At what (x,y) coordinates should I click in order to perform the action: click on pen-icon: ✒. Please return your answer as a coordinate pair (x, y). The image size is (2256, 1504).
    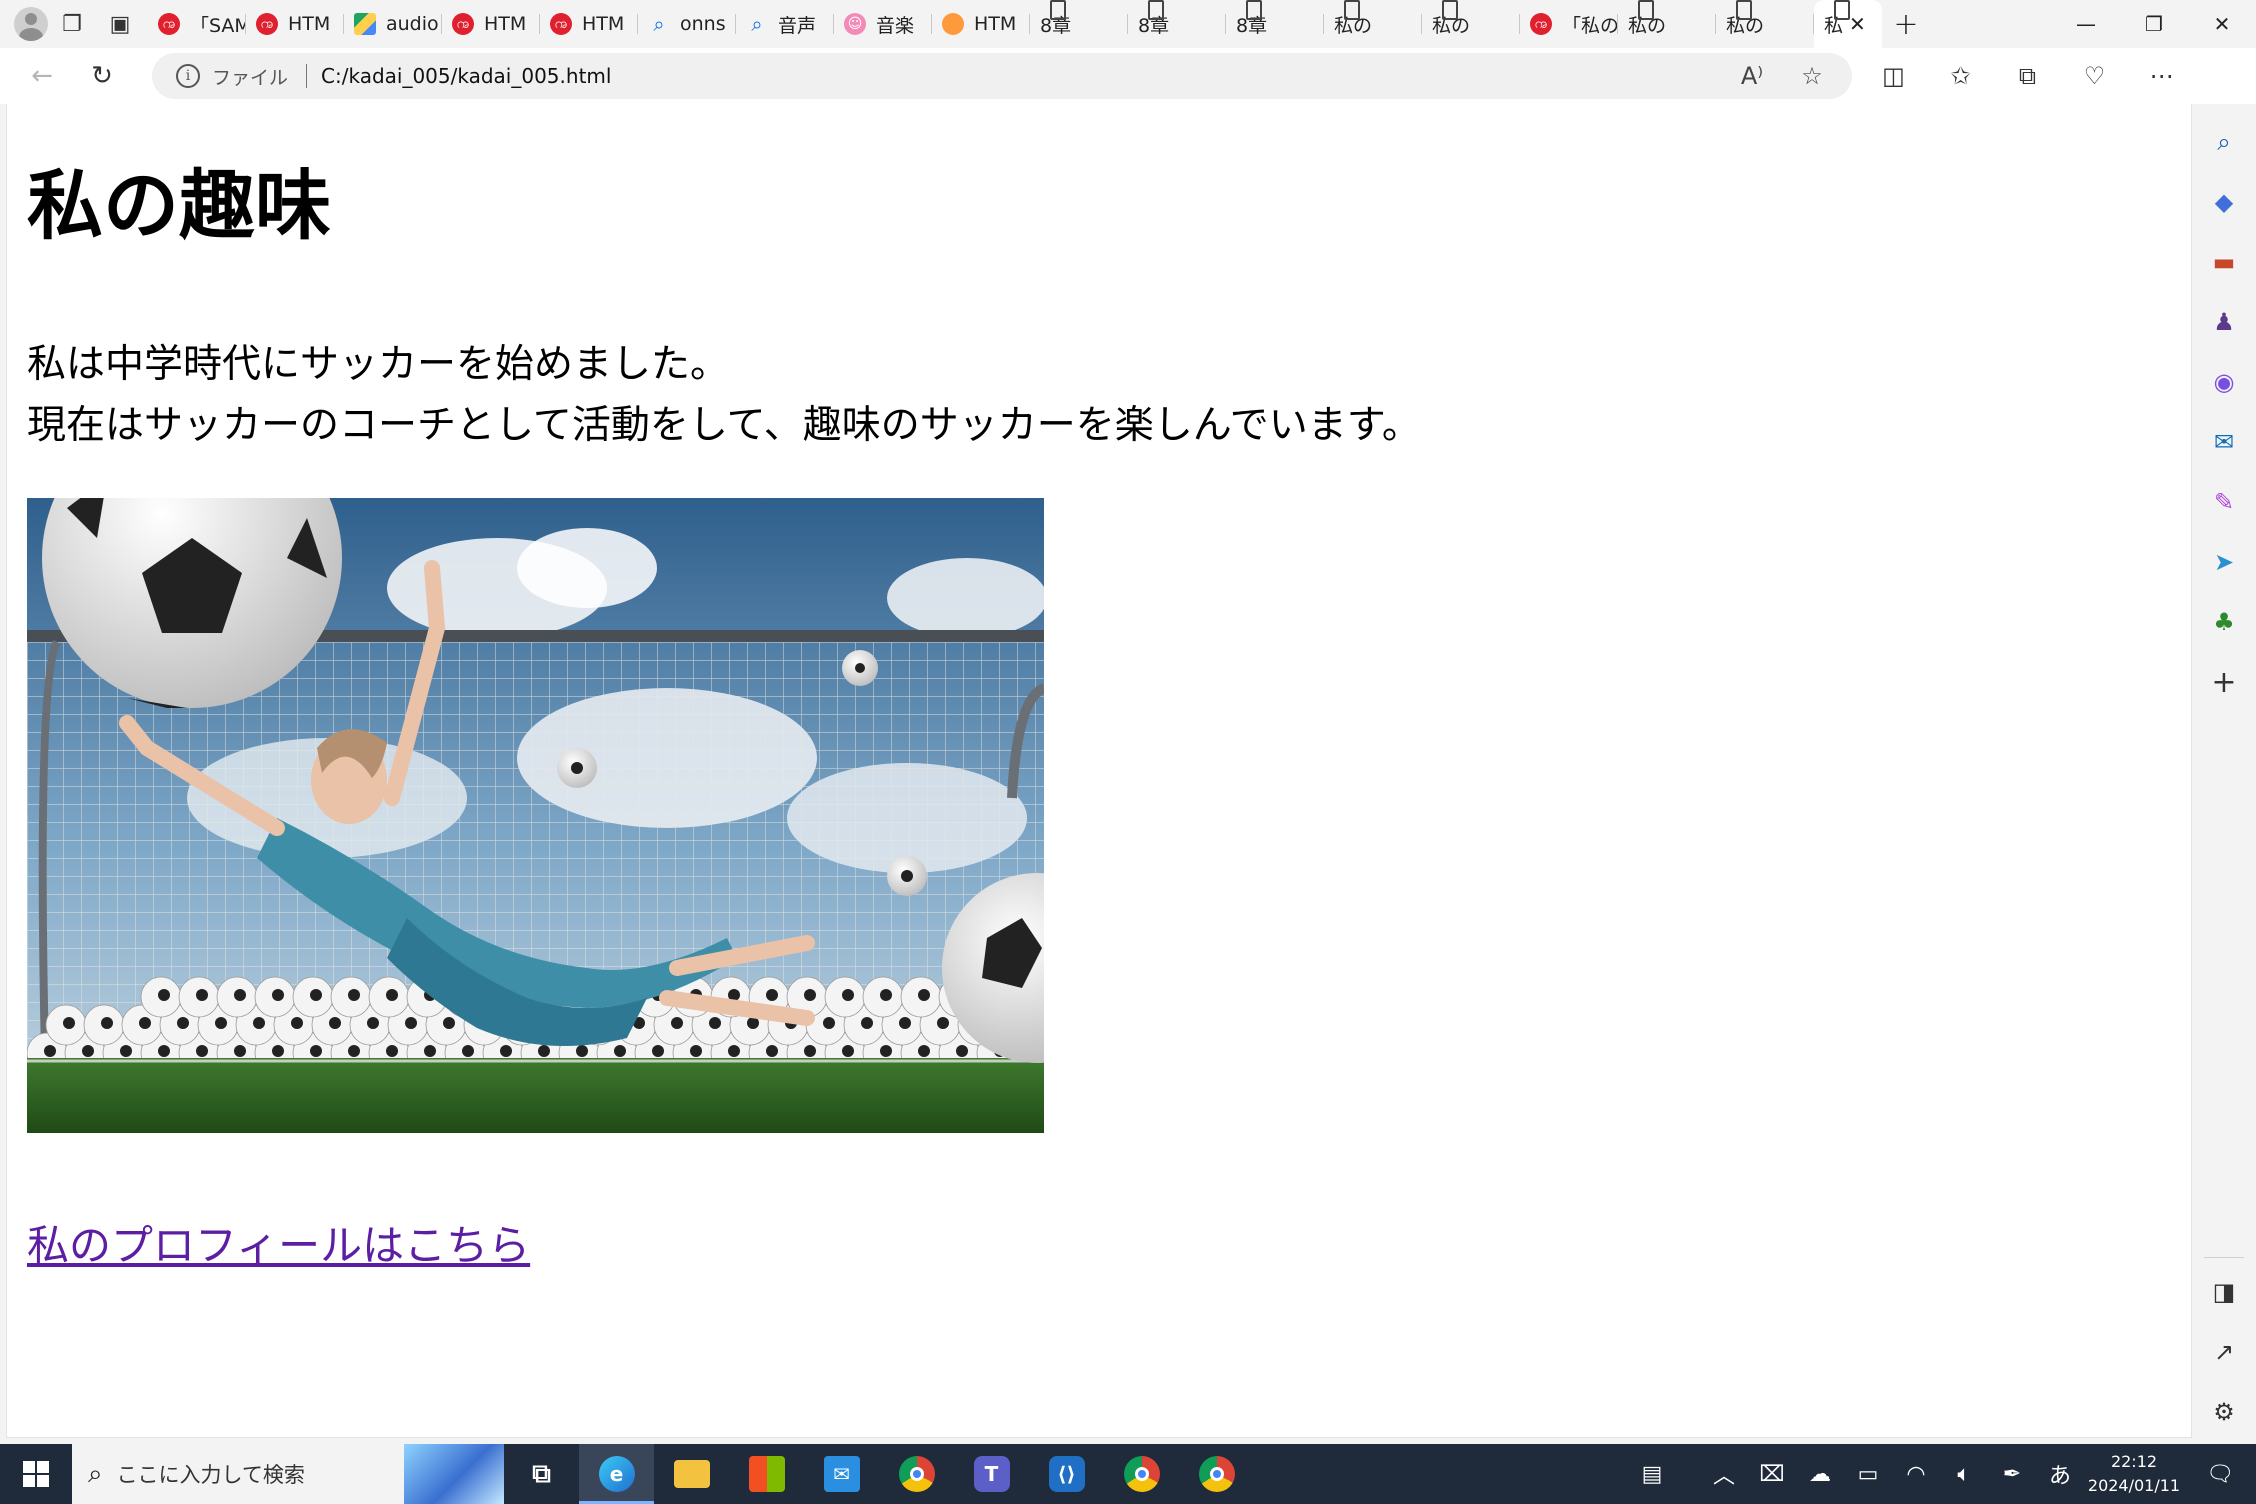
    Looking at the image, I should click on (2012, 1474).